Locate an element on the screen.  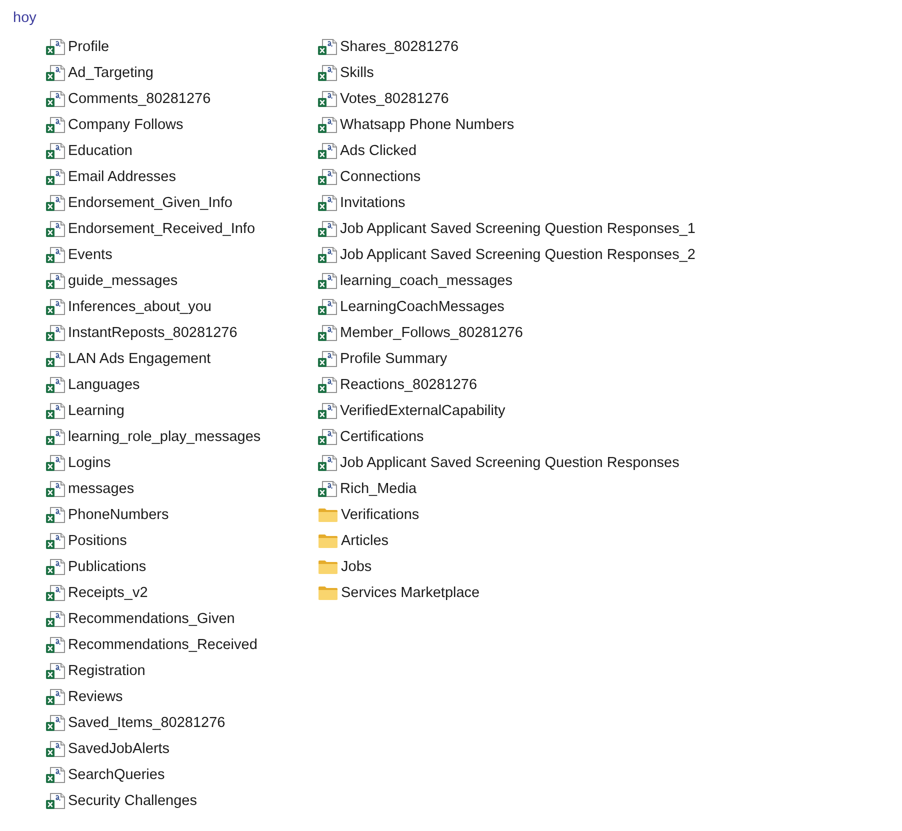
file-item: VerifiedExternalCapability is located at coordinates (412, 411).